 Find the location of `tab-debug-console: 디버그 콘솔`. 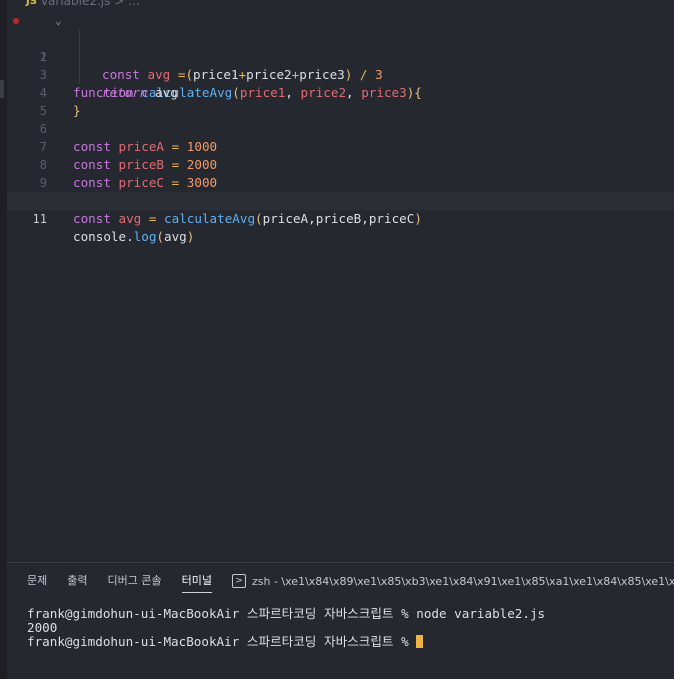

tab-debug-console: 디버그 콘솔 is located at coordinates (135, 581).